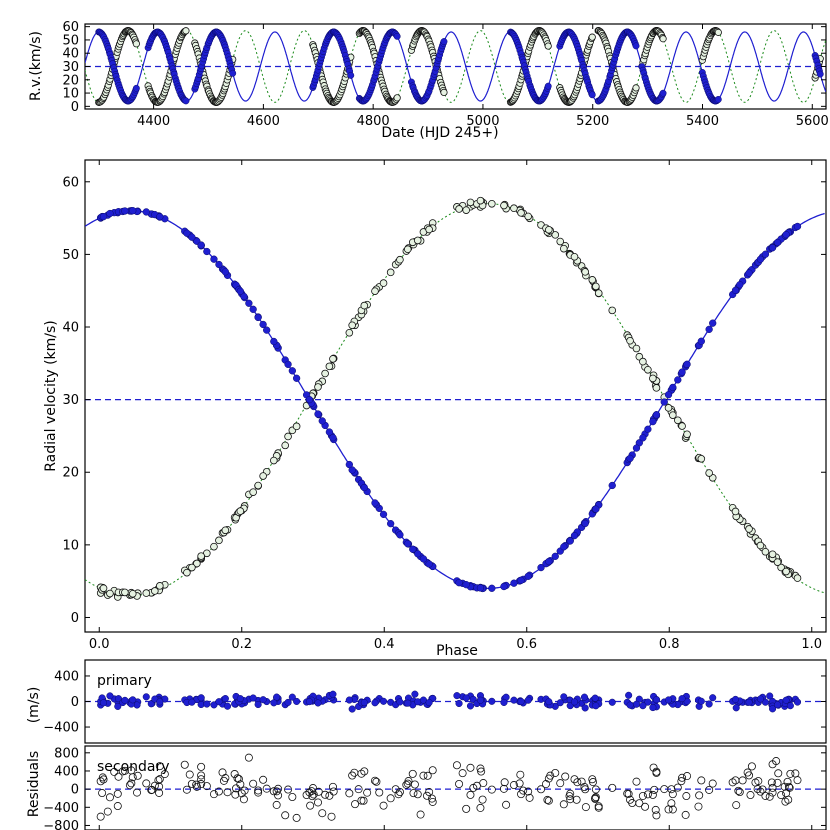 This screenshot has width=830, height=830. I want to click on main-x-axis-label: Phase, so click(457, 651).